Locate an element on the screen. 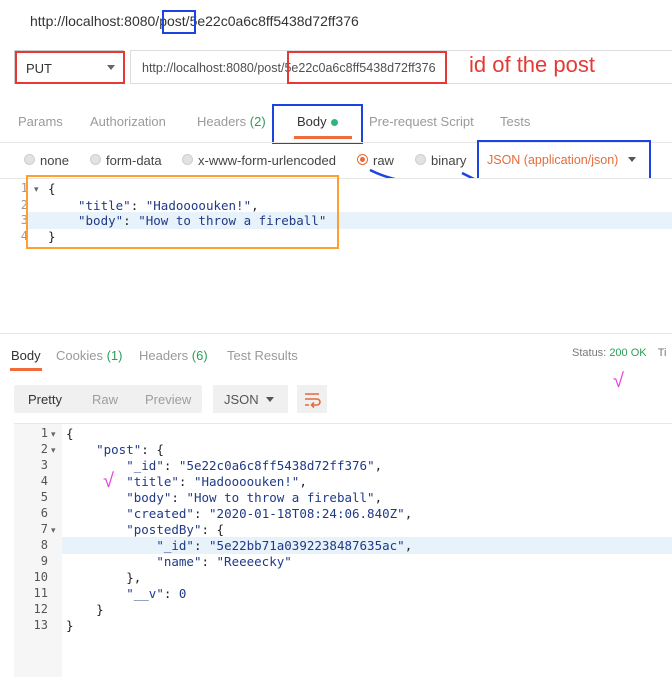  line-number: 5 is located at coordinates (44, 497).